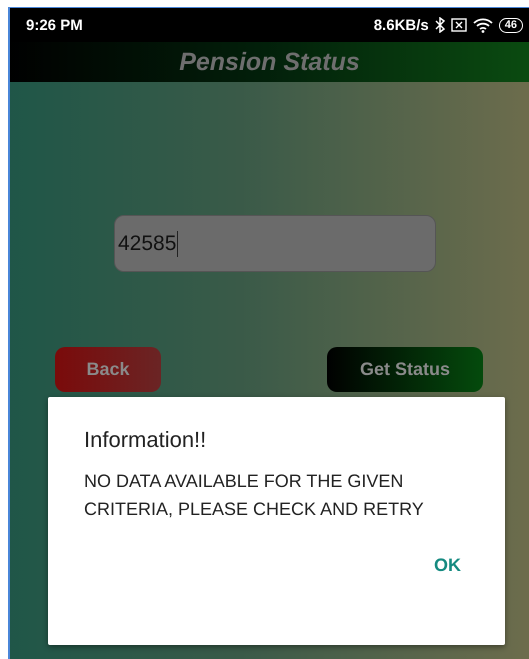 This screenshot has width=529, height=659. What do you see at coordinates (401, 25) in the screenshot?
I see `network-speed: 8.6KB/s` at bounding box center [401, 25].